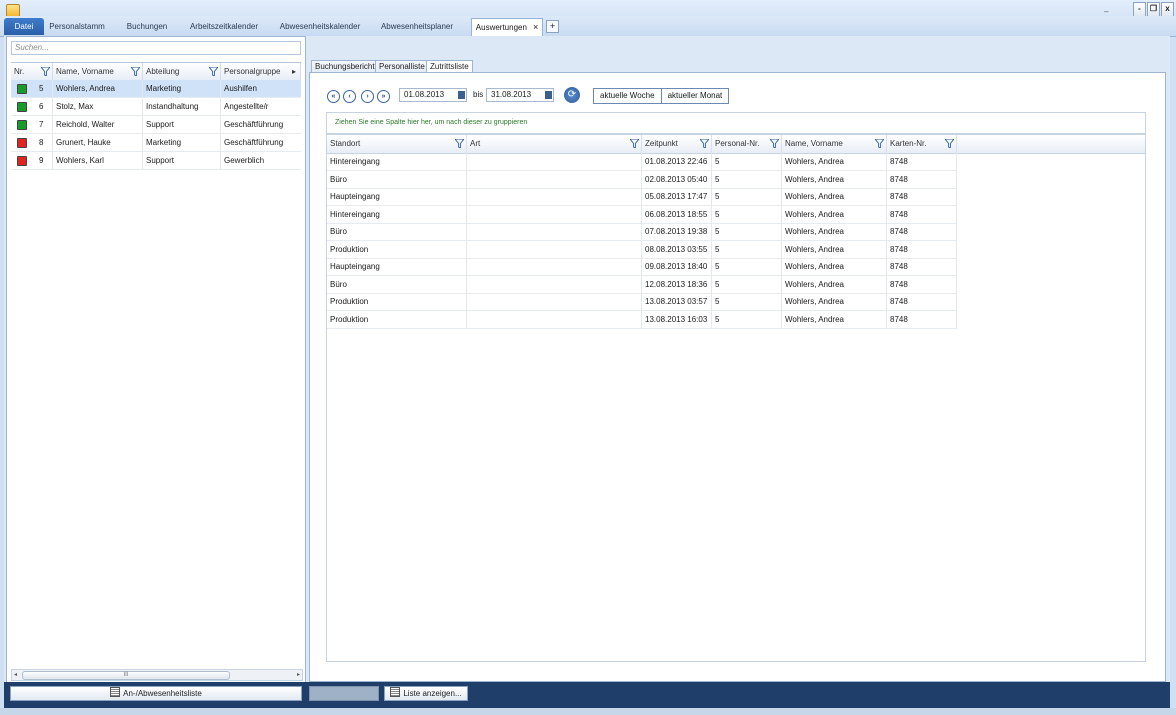  I want to click on next-period-button: ›, so click(367, 96).